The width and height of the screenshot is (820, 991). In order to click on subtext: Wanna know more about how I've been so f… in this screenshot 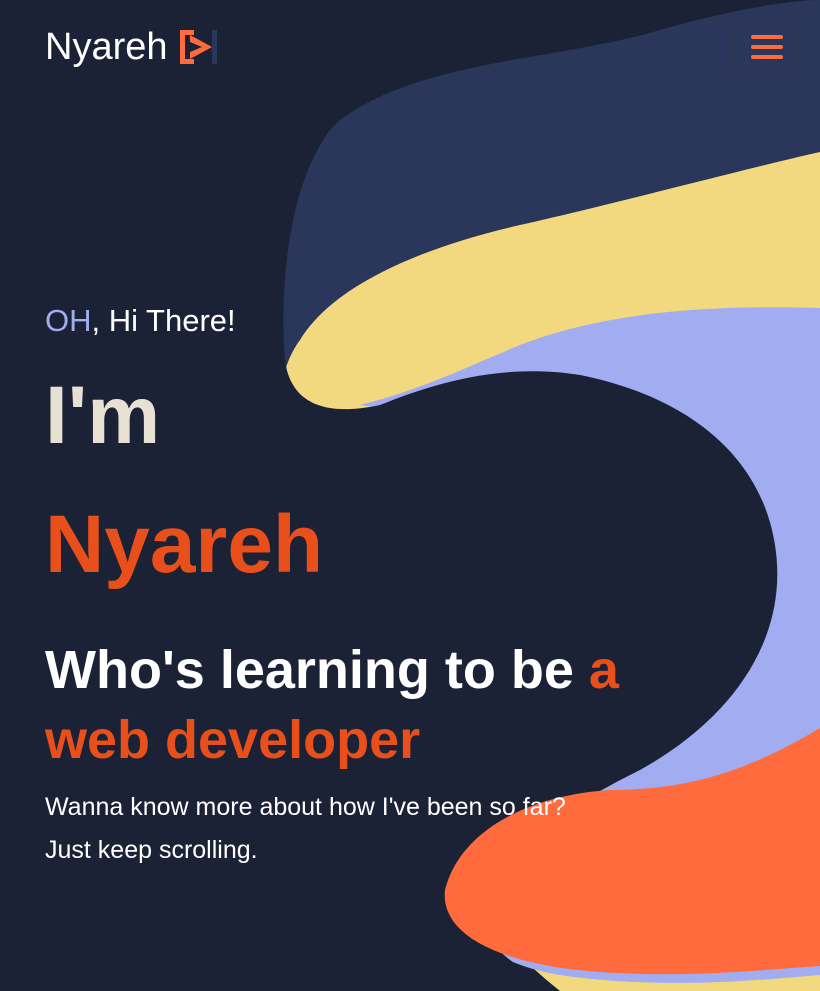, I will do `click(365, 829)`.